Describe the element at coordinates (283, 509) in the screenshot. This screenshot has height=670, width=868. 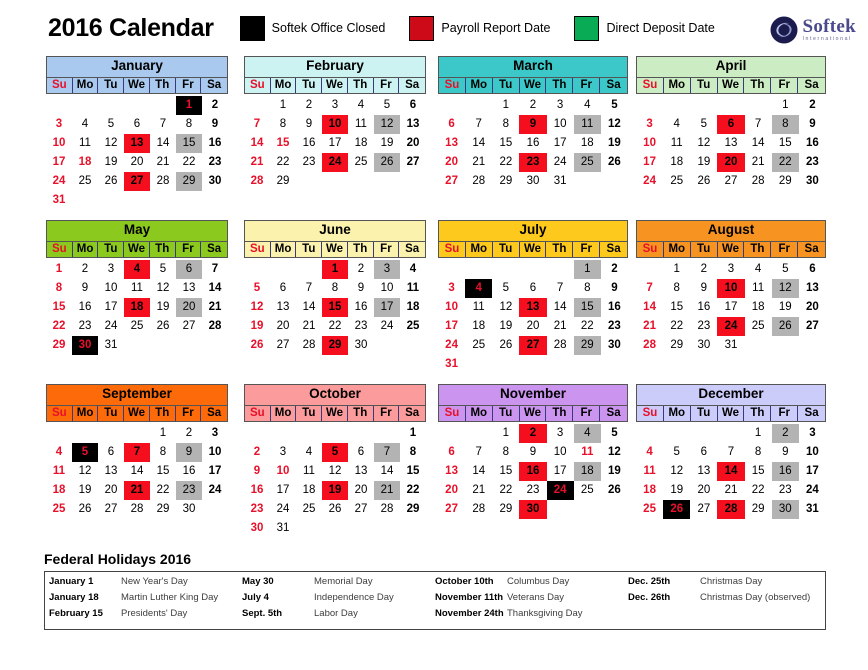
I see `day-cell: 24` at that location.